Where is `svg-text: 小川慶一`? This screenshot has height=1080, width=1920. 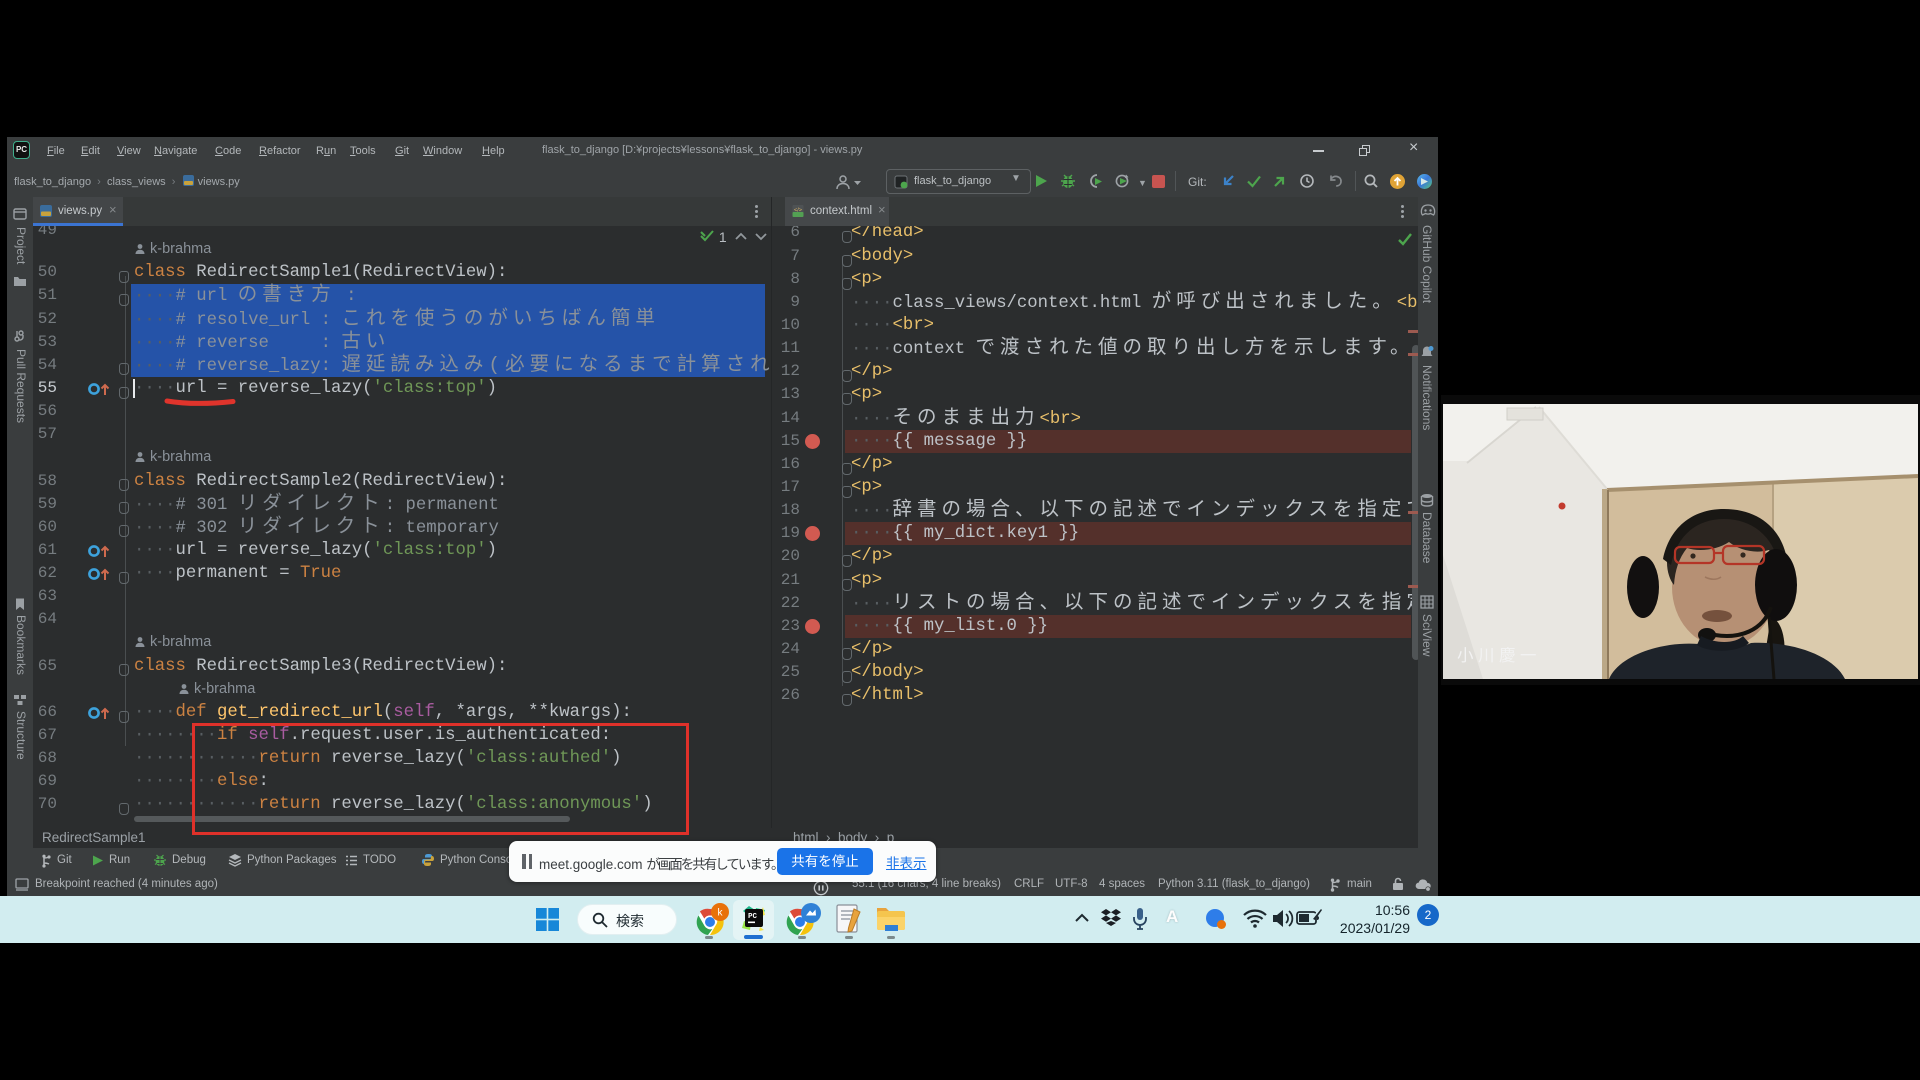
svg-text: 小川慶一 is located at coordinates (1499, 655).